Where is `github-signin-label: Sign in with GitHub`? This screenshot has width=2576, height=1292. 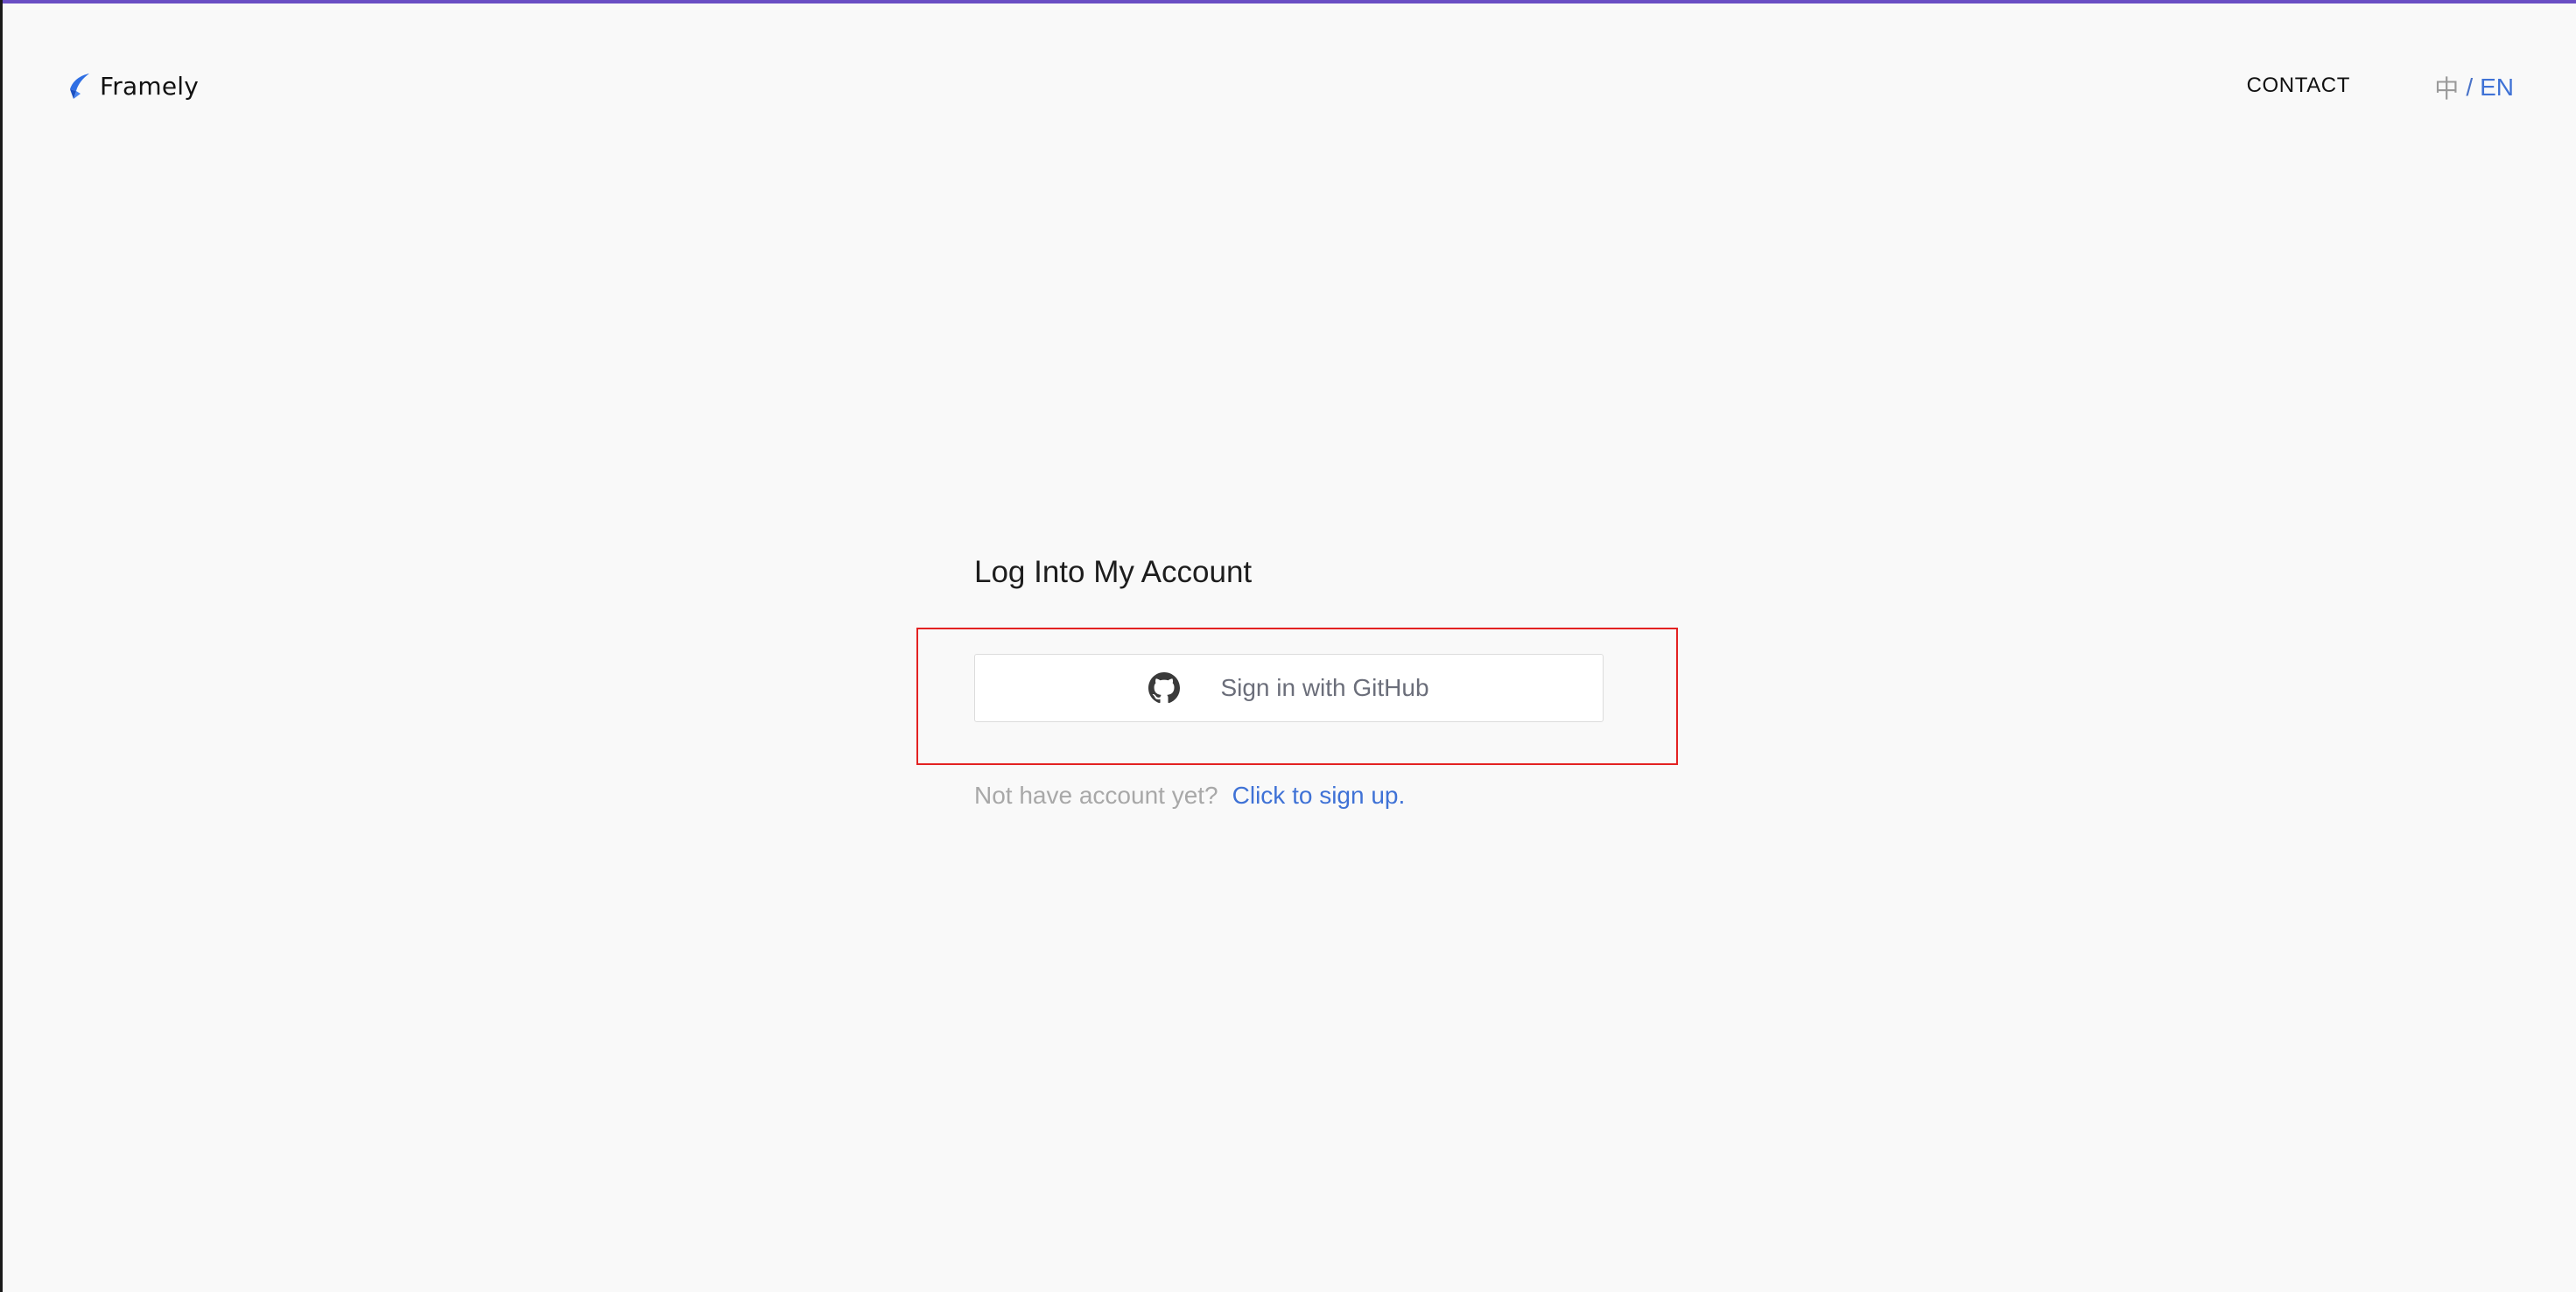
github-signin-label: Sign in with GitHub is located at coordinates (1324, 687).